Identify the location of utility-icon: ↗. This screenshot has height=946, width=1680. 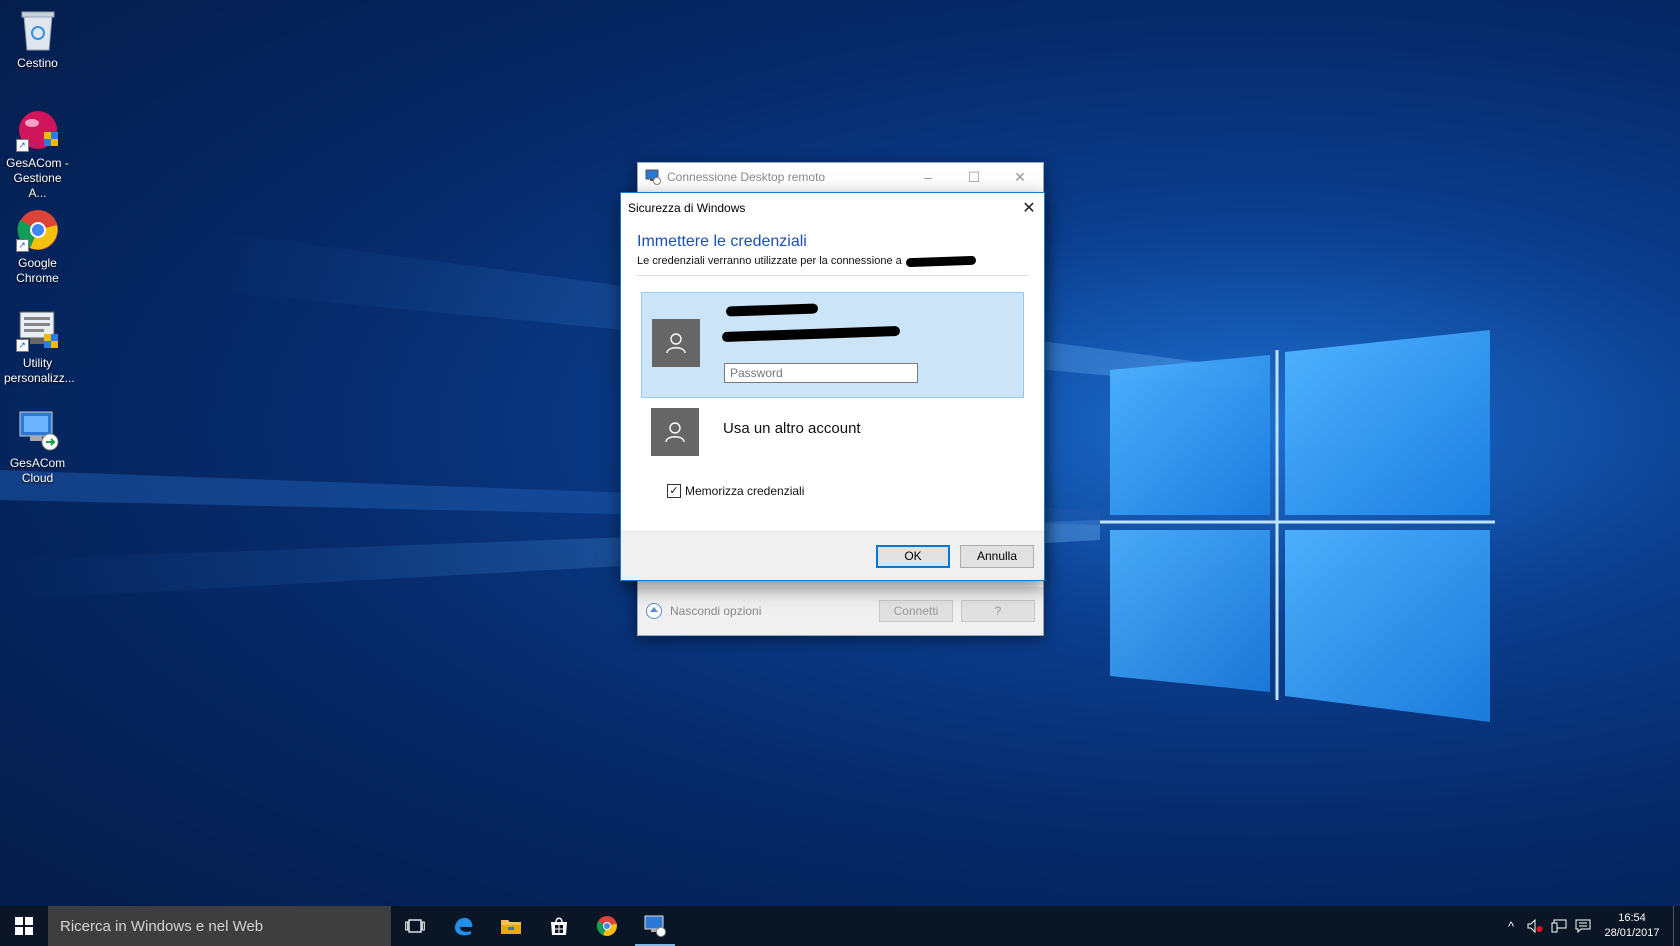
(37, 330).